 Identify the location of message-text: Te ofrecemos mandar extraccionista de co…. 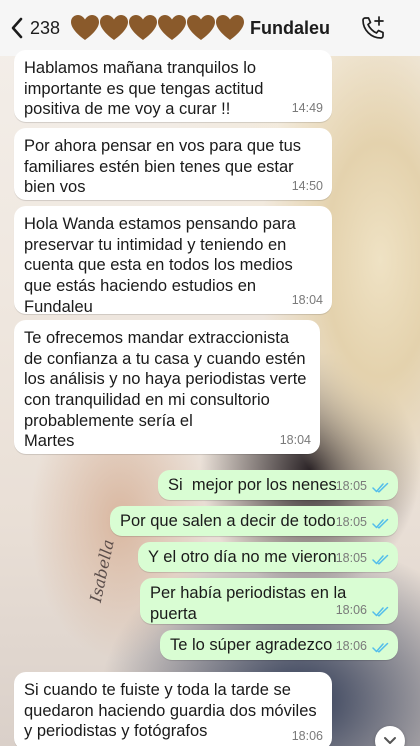
(165, 390).